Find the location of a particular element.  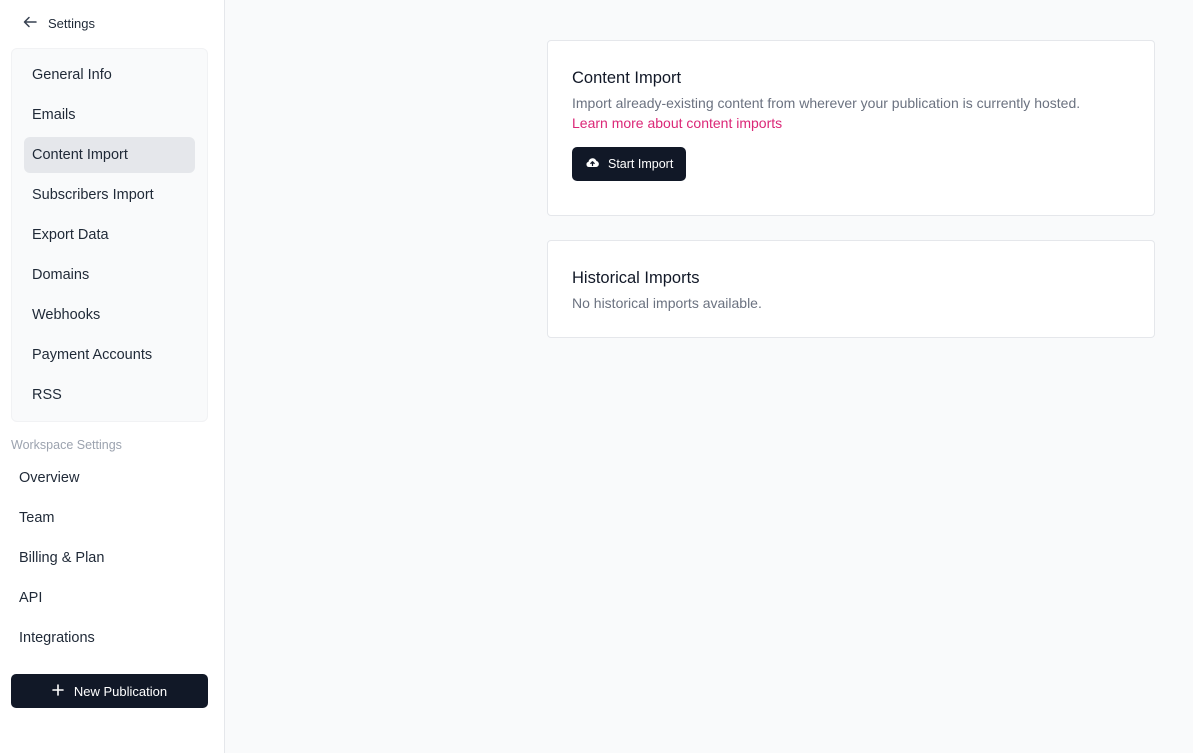

new-publication-label: New Publication is located at coordinates (120, 691).